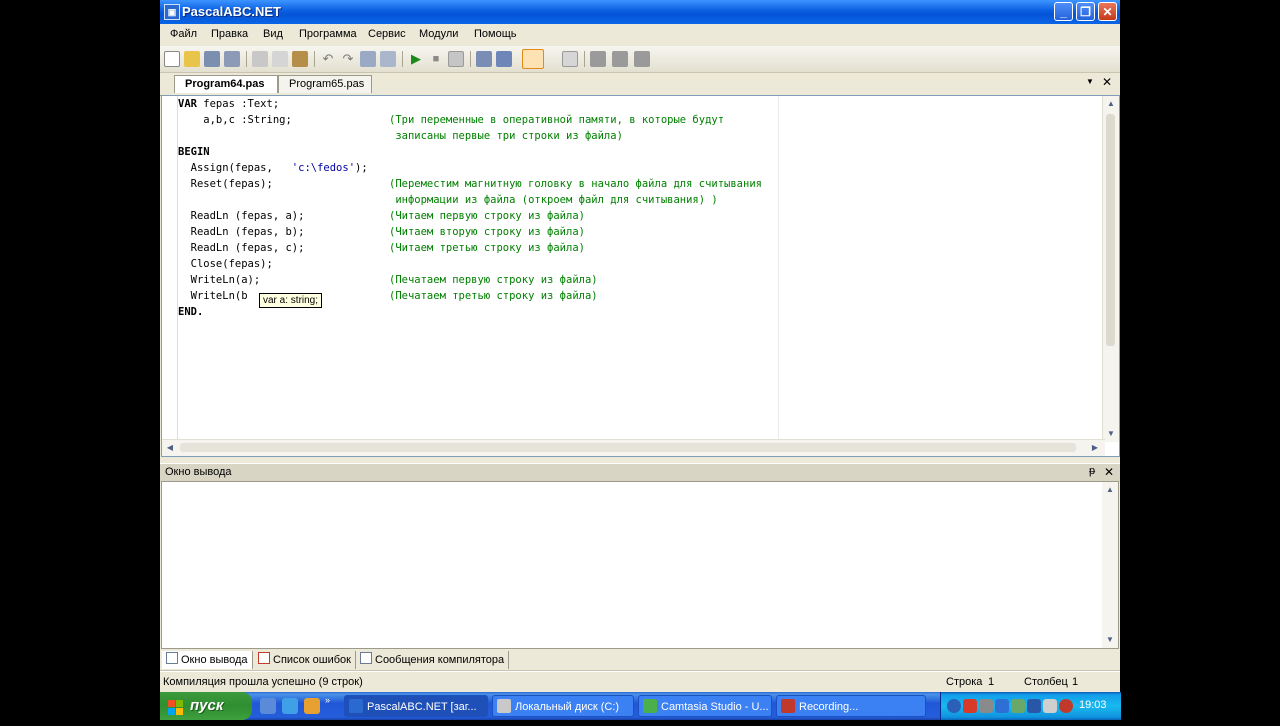 Image resolution: width=1280 pixels, height=726 pixels. I want to click on start-label: пуск, so click(207, 705).